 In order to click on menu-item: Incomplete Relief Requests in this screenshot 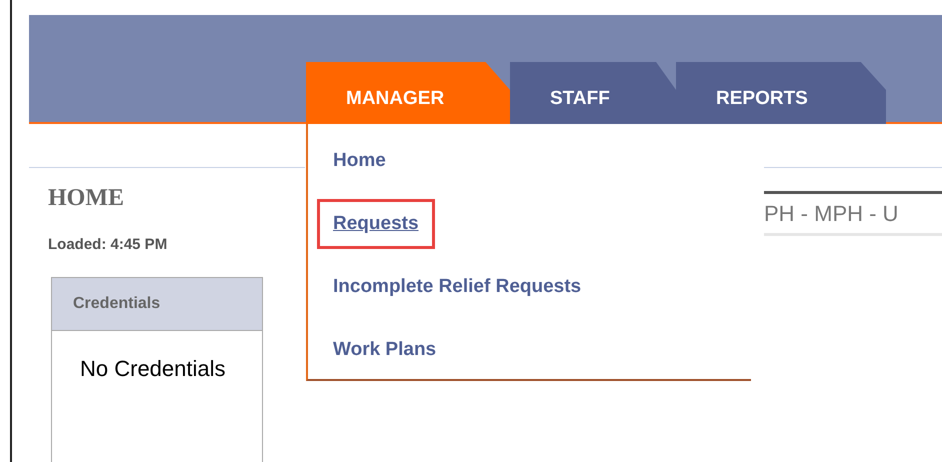, I will do `click(457, 287)`.